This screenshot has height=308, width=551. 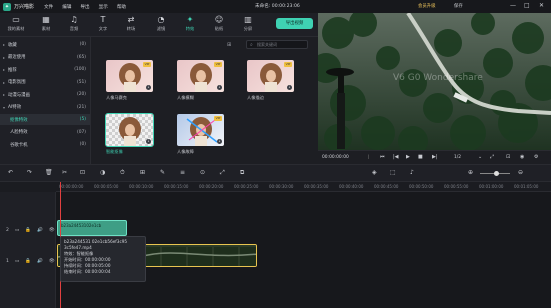 I want to click on sidebar-item: 人脸特效 (07), so click(x=45, y=132).